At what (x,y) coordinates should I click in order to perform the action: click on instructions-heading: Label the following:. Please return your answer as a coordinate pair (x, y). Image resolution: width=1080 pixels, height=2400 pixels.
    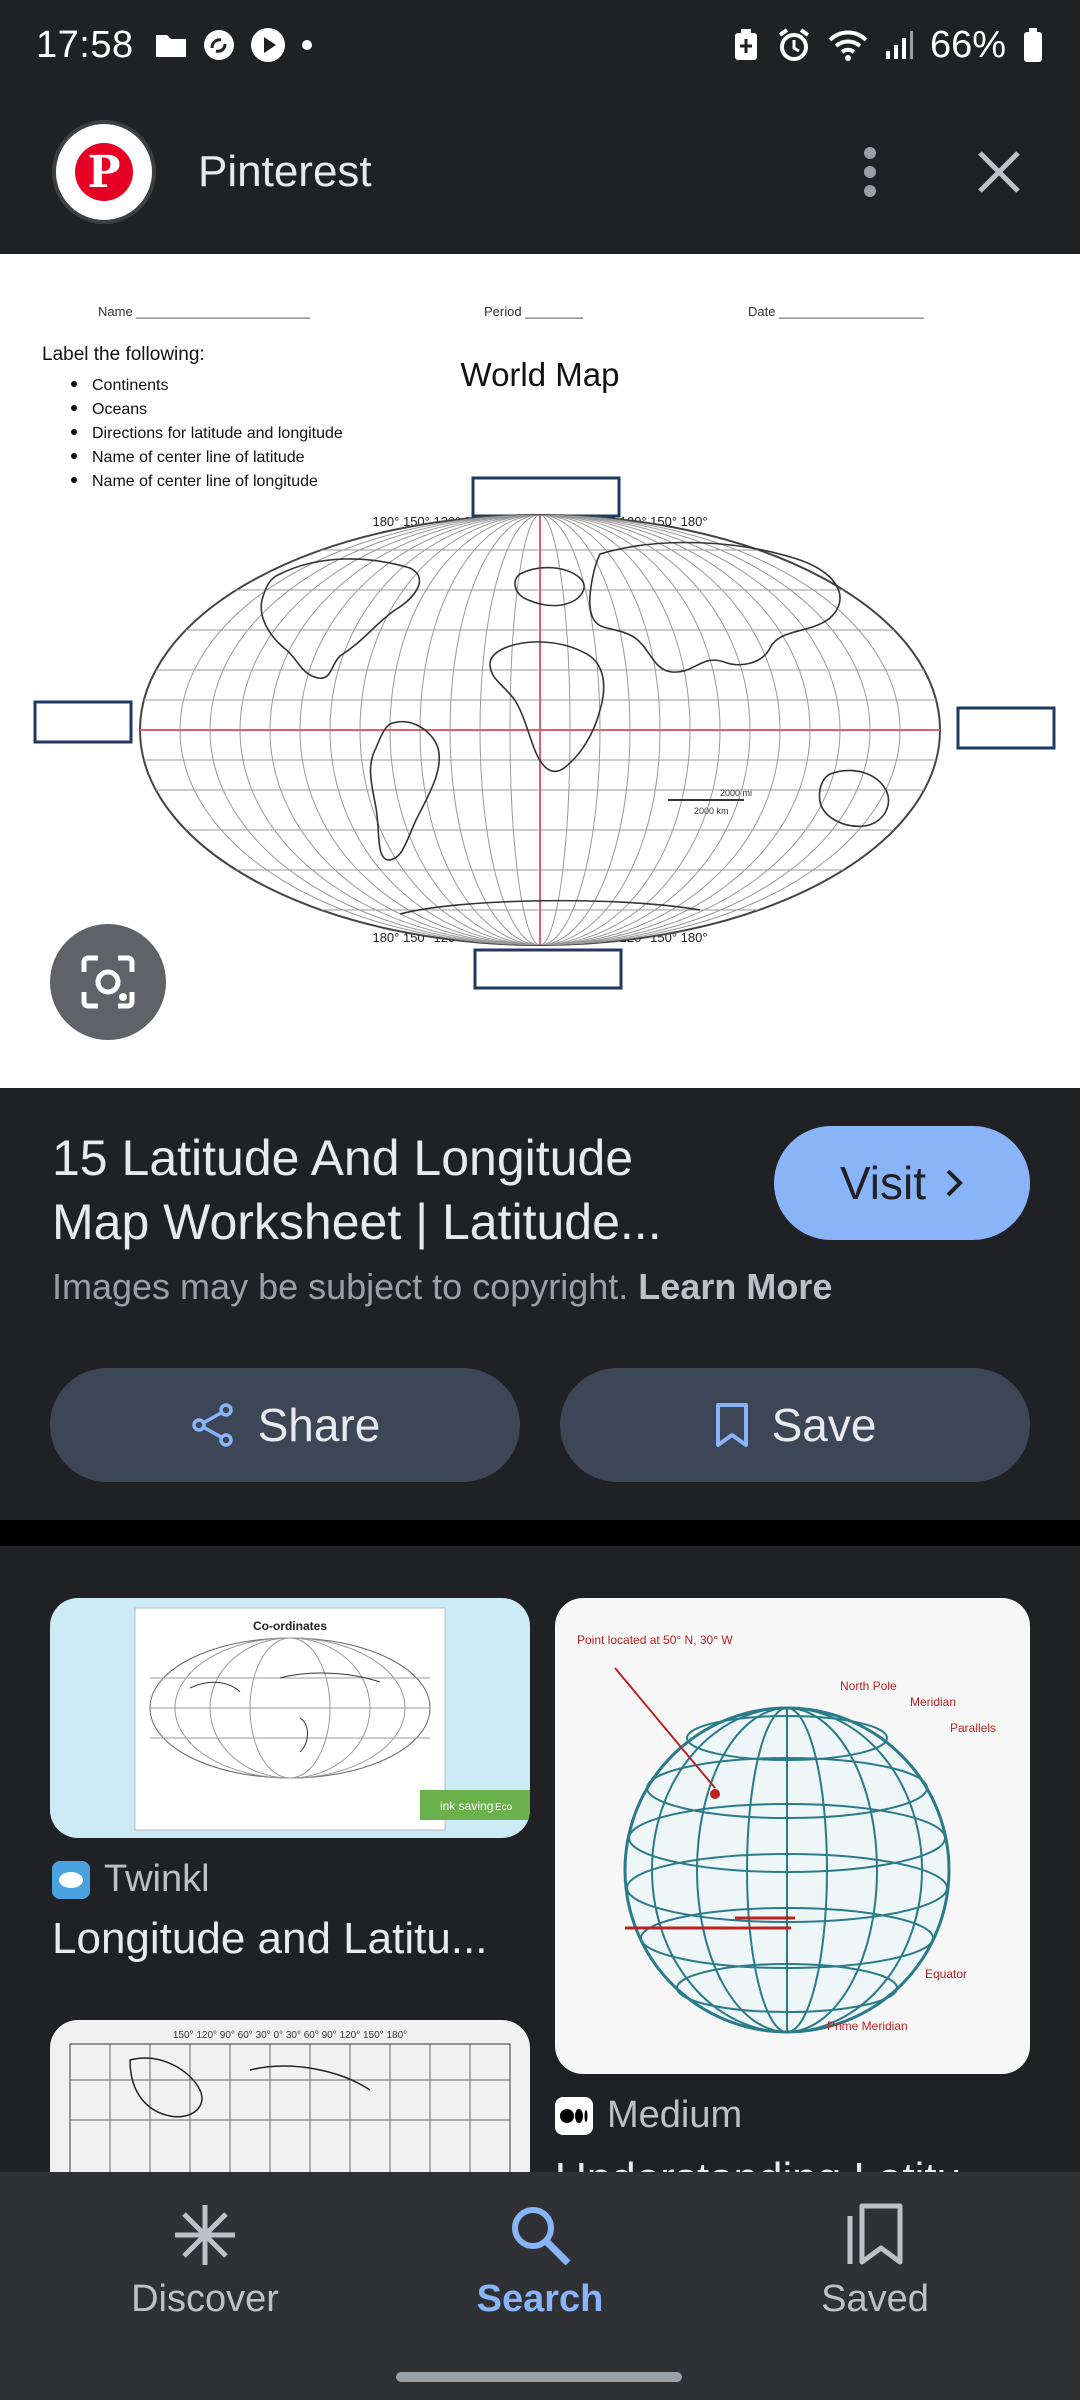
    Looking at the image, I should click on (123, 354).